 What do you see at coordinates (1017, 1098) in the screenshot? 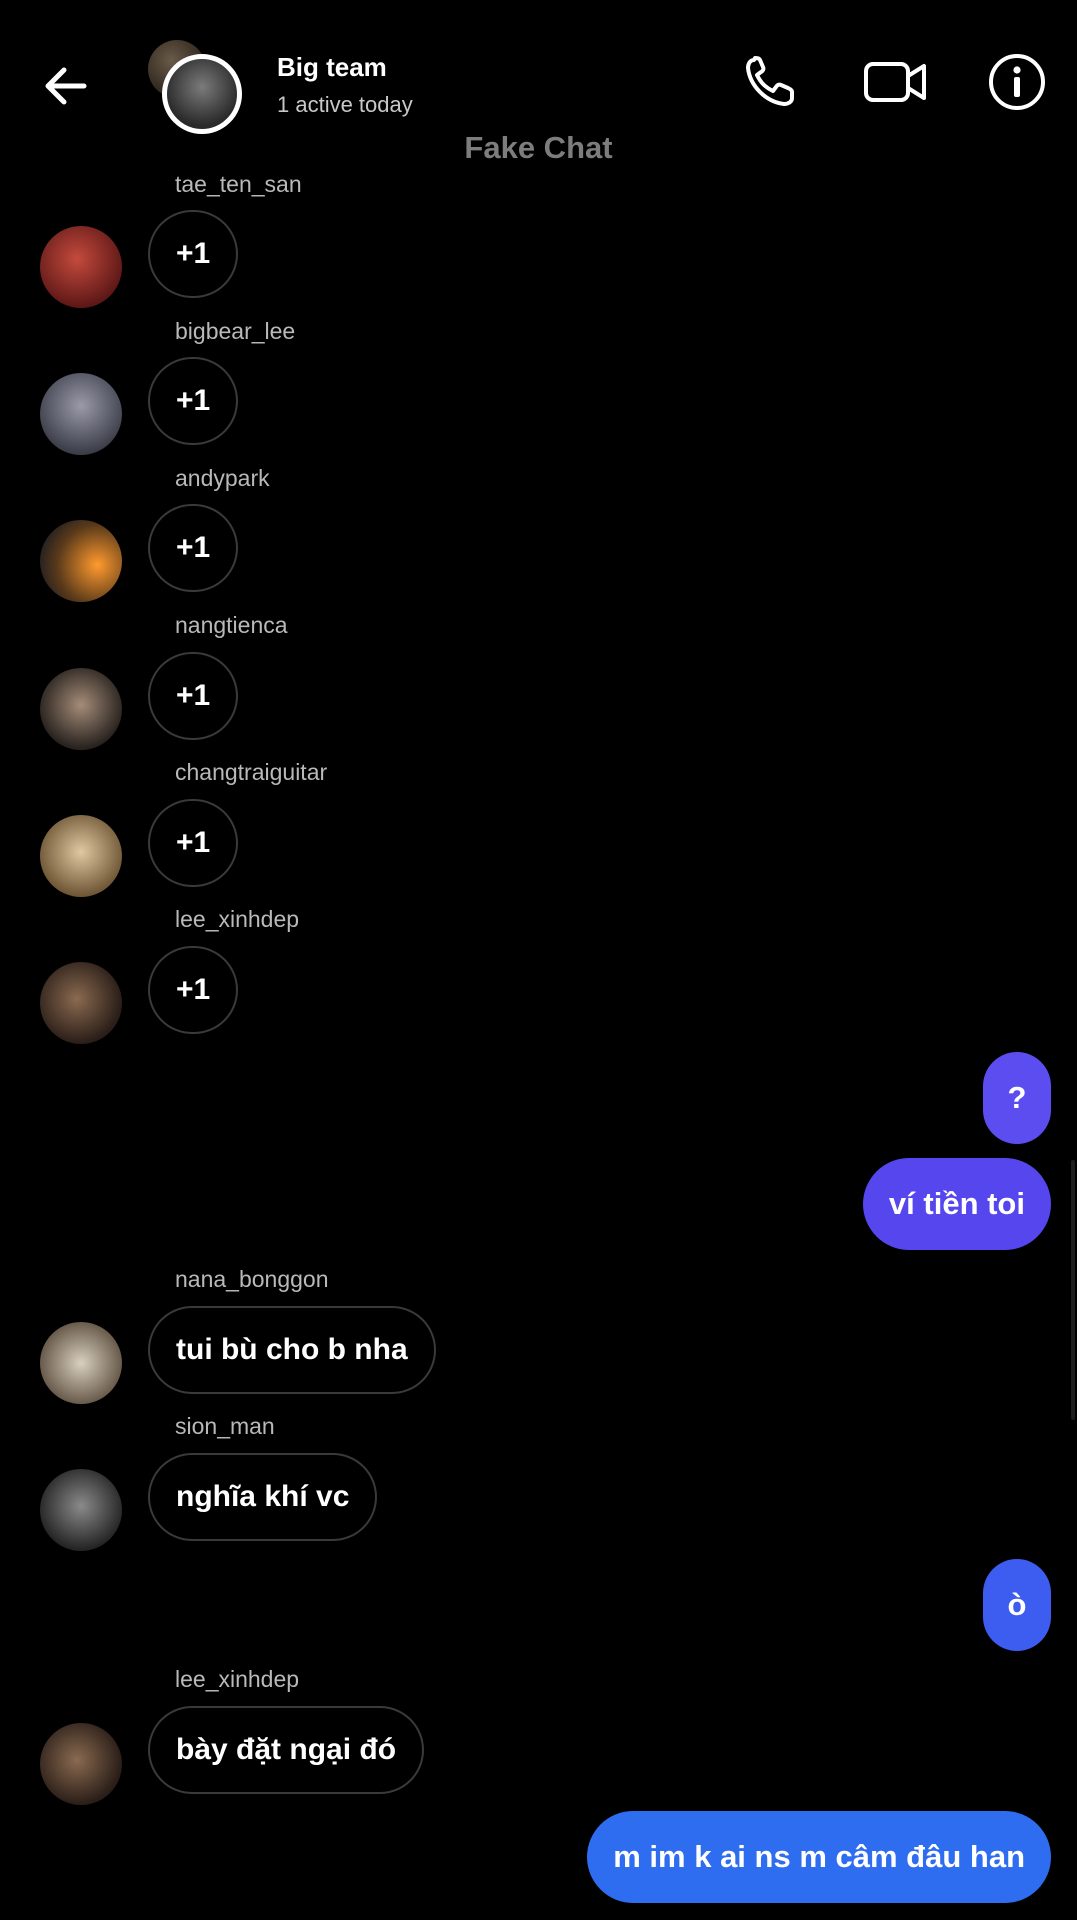
I see `outgoing-message-bubble: ?` at bounding box center [1017, 1098].